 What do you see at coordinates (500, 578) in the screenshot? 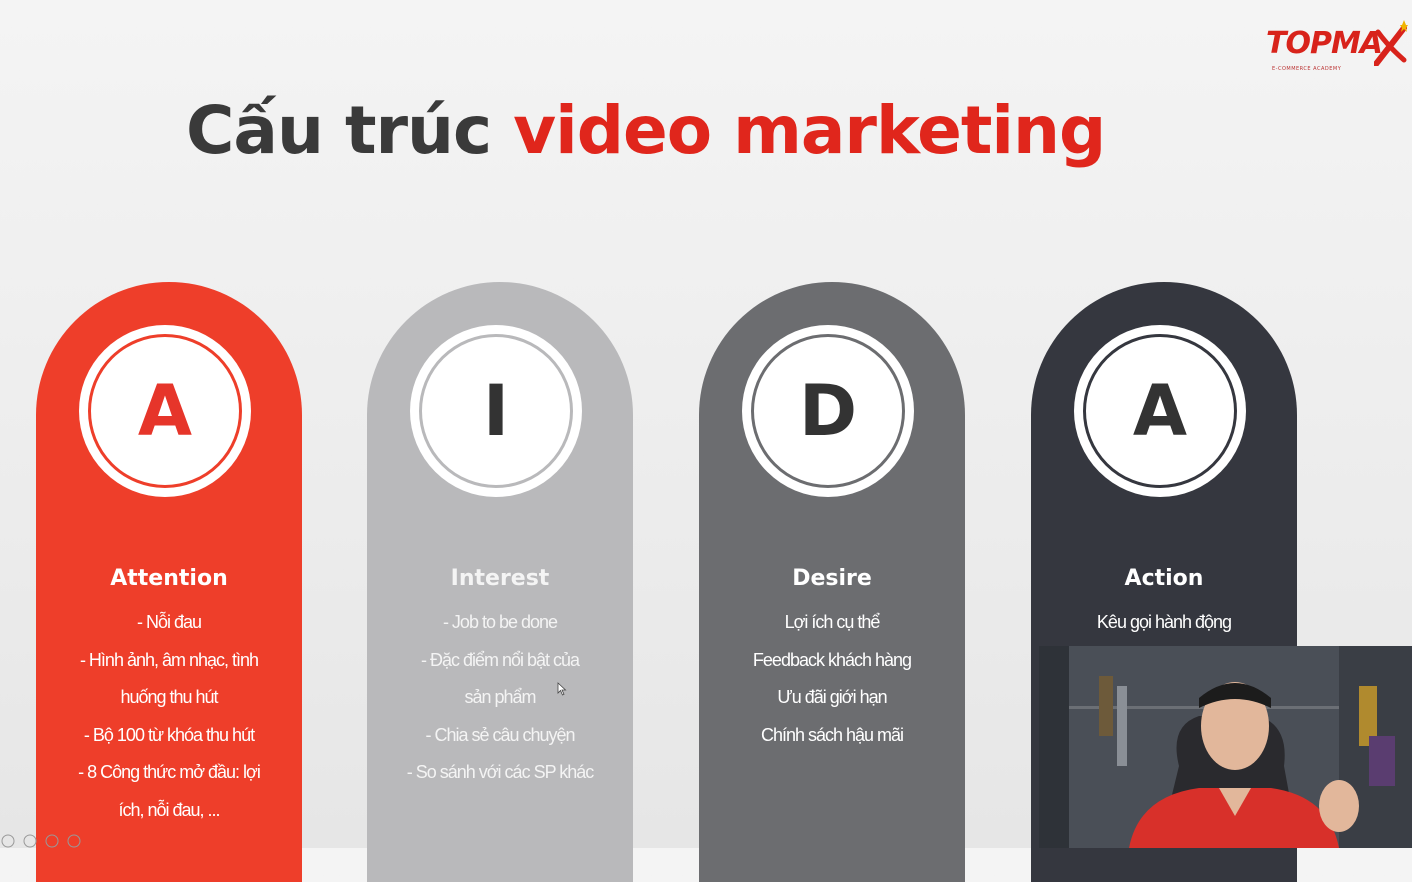
I see `pillar-heading: Interest` at bounding box center [500, 578].